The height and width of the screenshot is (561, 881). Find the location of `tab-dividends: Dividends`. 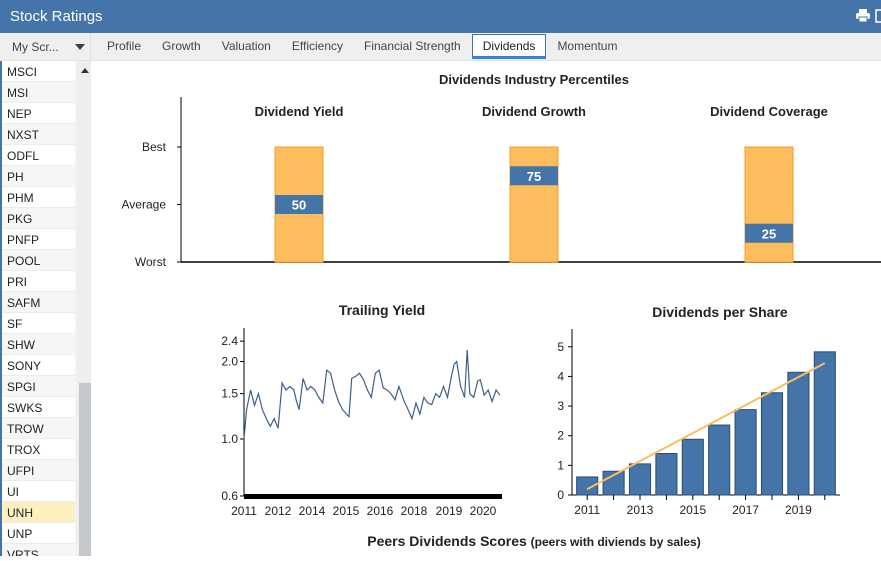

tab-dividends: Dividends is located at coordinates (509, 46).